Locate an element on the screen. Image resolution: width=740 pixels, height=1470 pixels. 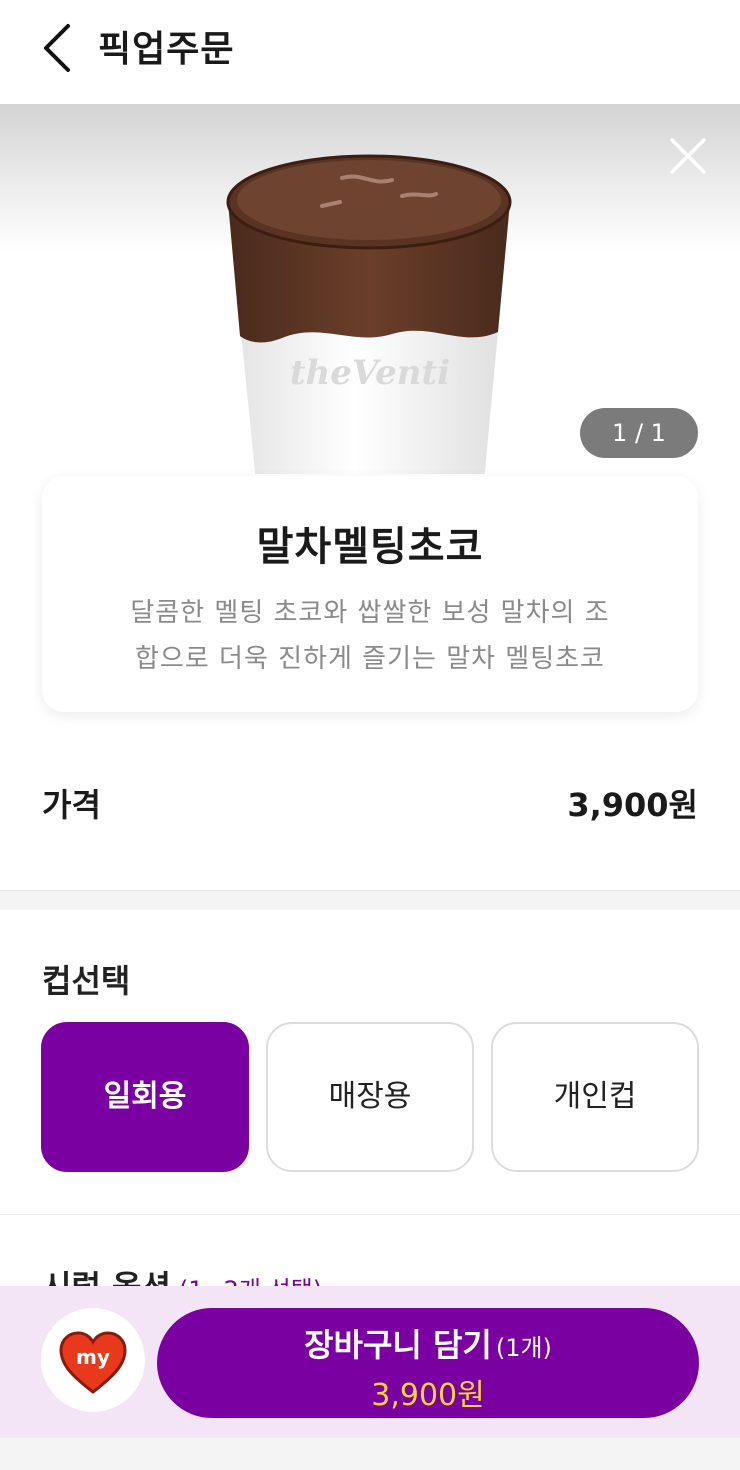
price-row: 가격 3,900원 is located at coordinates (370, 804).